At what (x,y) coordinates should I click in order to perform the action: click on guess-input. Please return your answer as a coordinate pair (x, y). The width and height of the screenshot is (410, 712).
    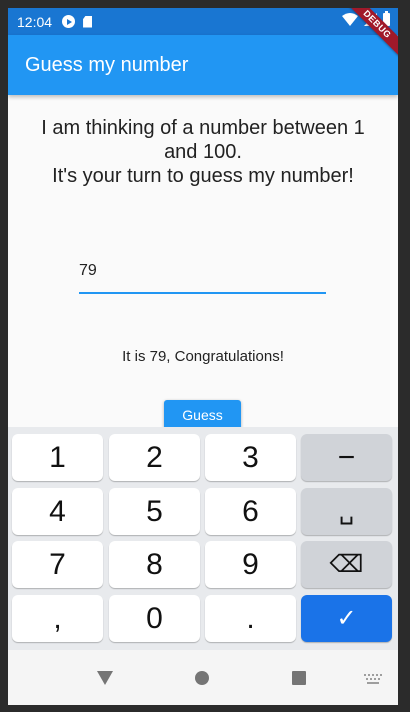
    Looking at the image, I should click on (202, 271).